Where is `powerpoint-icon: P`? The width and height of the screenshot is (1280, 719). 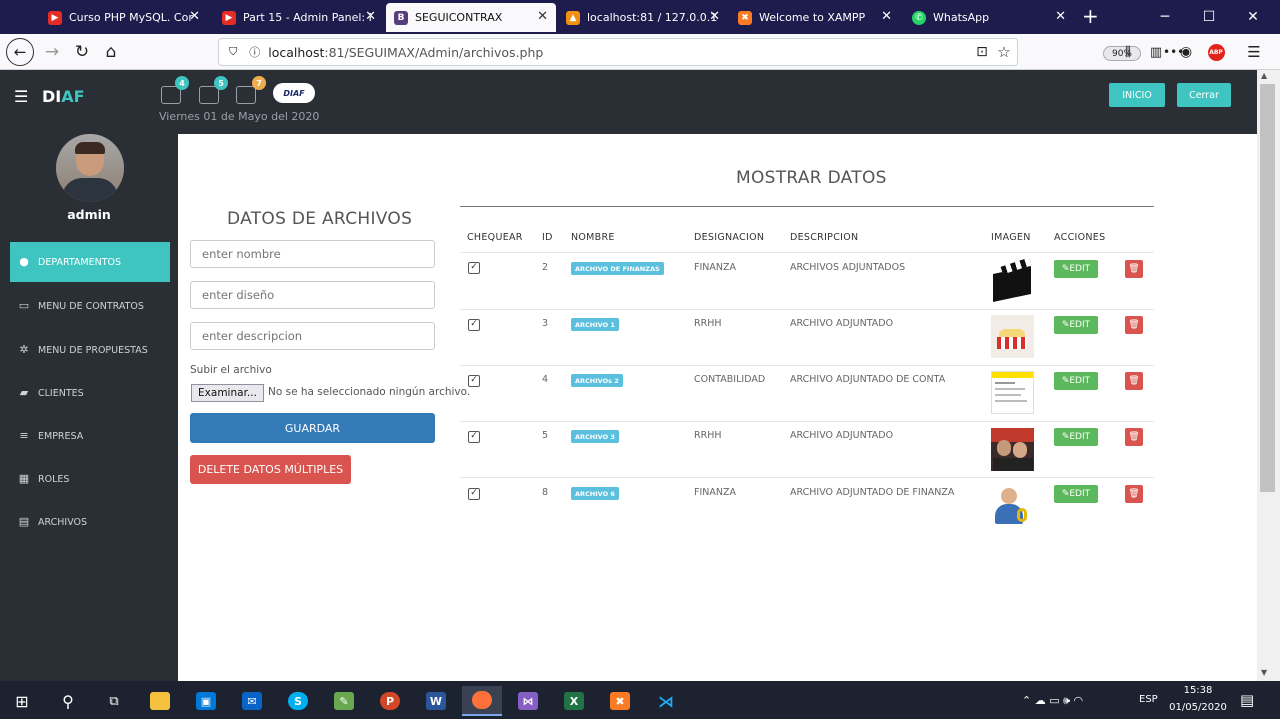 powerpoint-icon: P is located at coordinates (390, 701).